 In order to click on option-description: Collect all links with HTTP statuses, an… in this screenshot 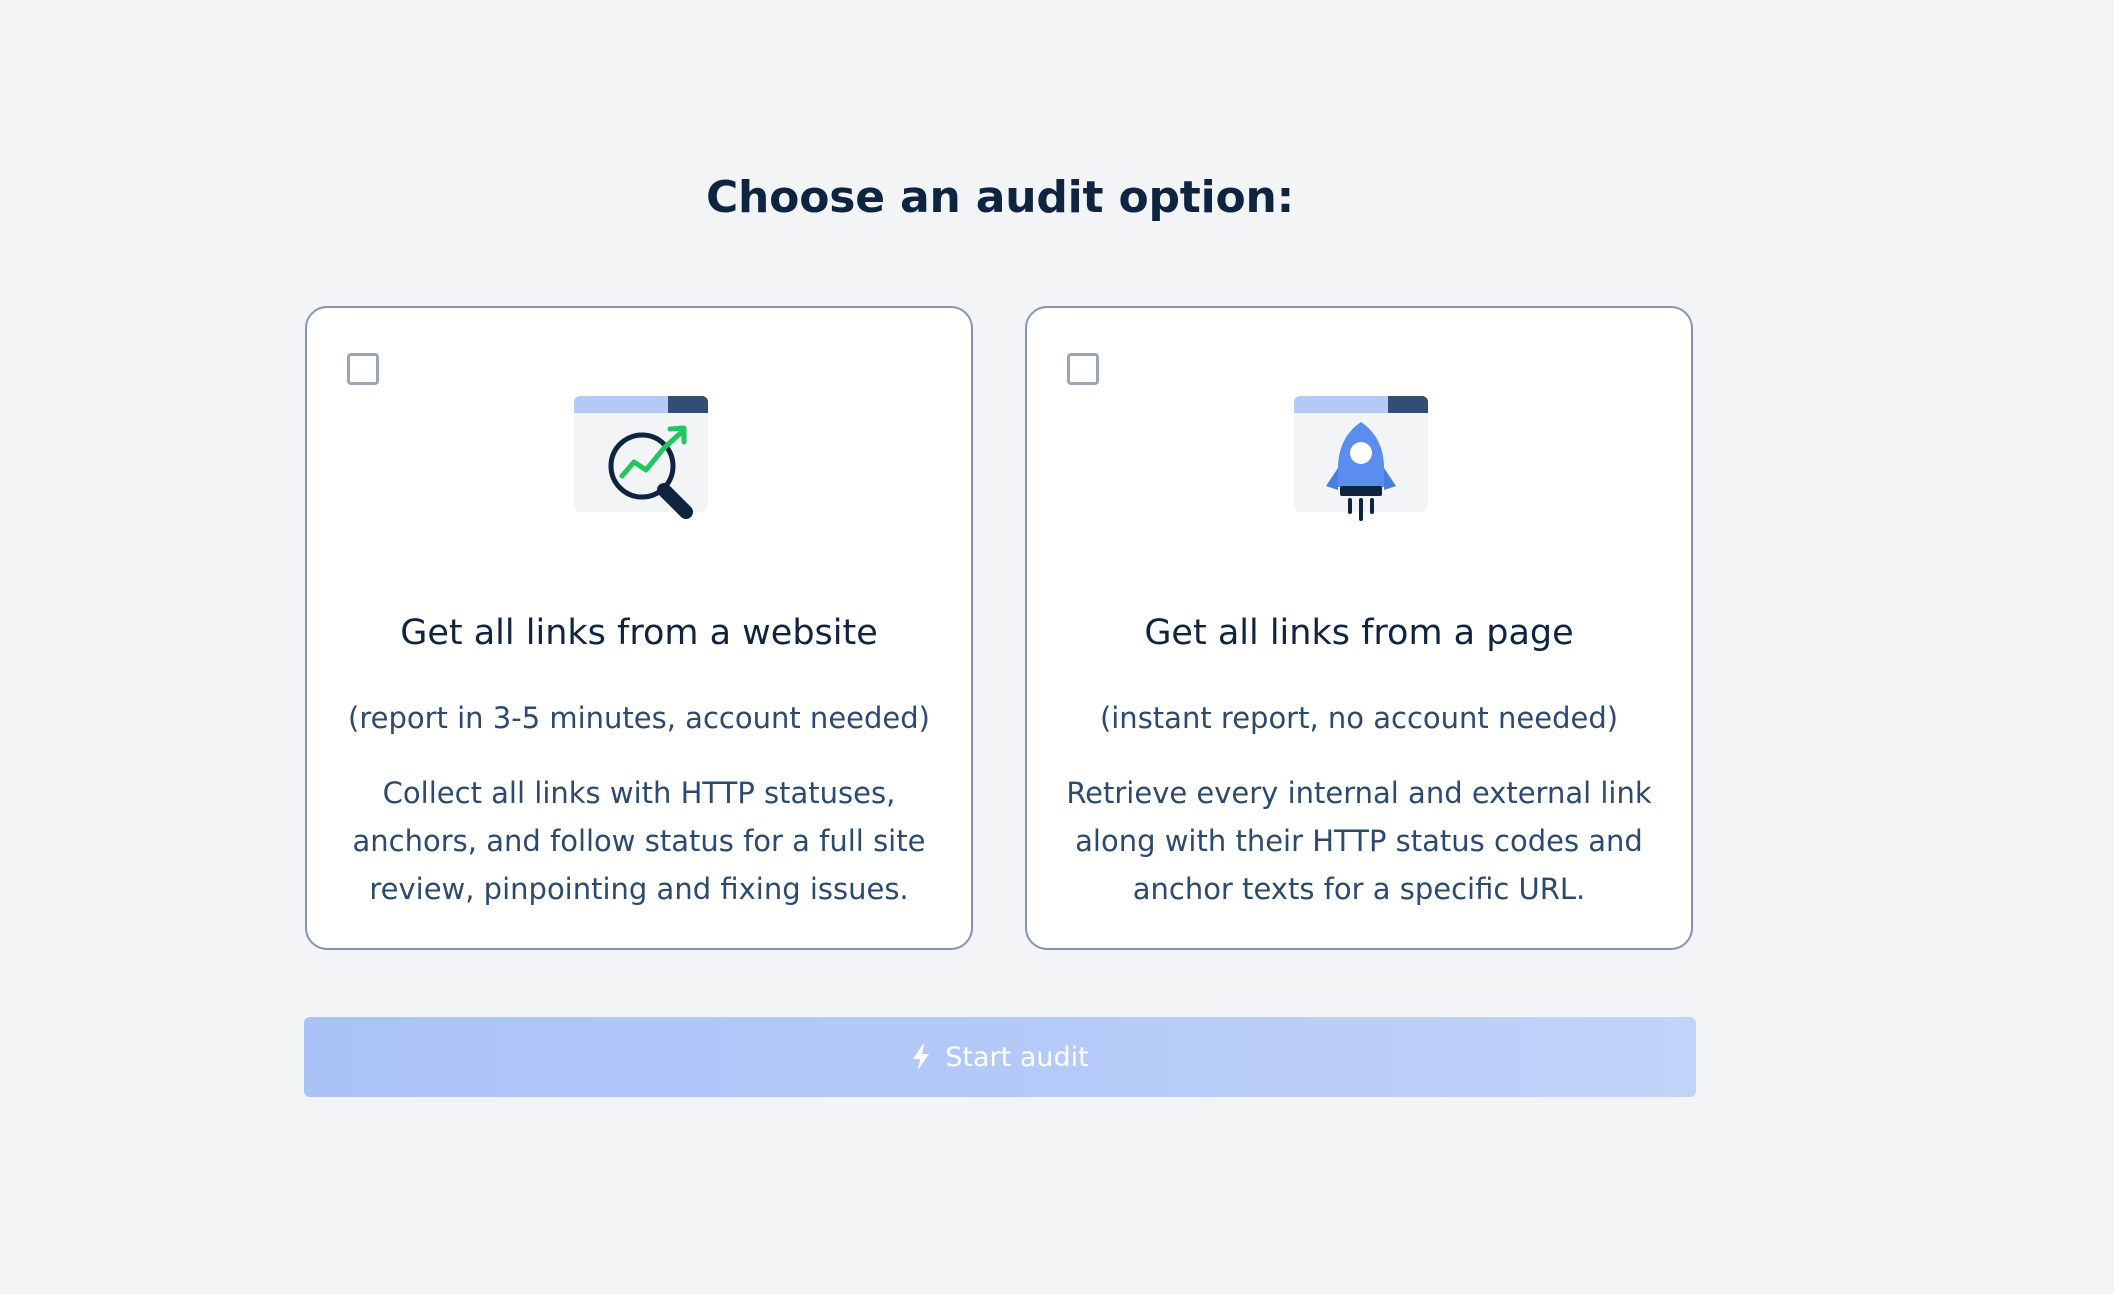, I will do `click(639, 841)`.